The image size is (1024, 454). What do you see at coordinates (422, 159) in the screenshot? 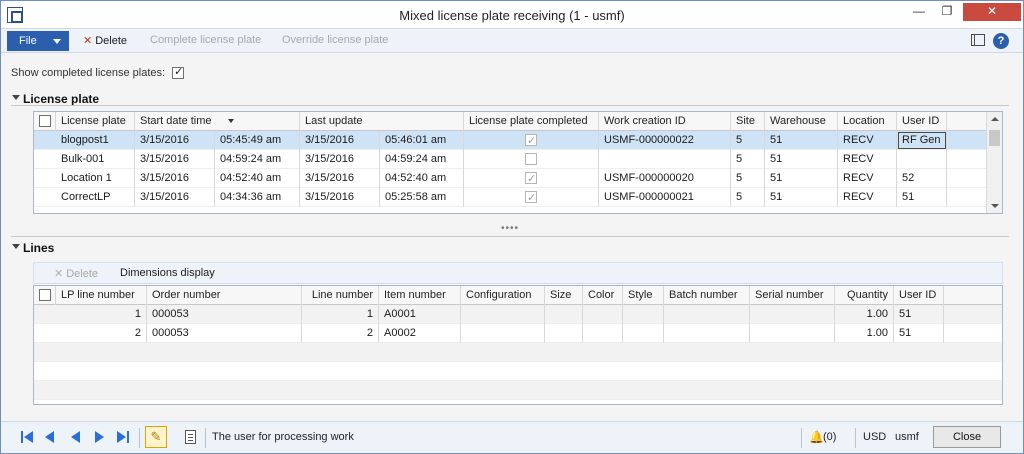
I see `cell-update-time: 04:59:24 am` at bounding box center [422, 159].